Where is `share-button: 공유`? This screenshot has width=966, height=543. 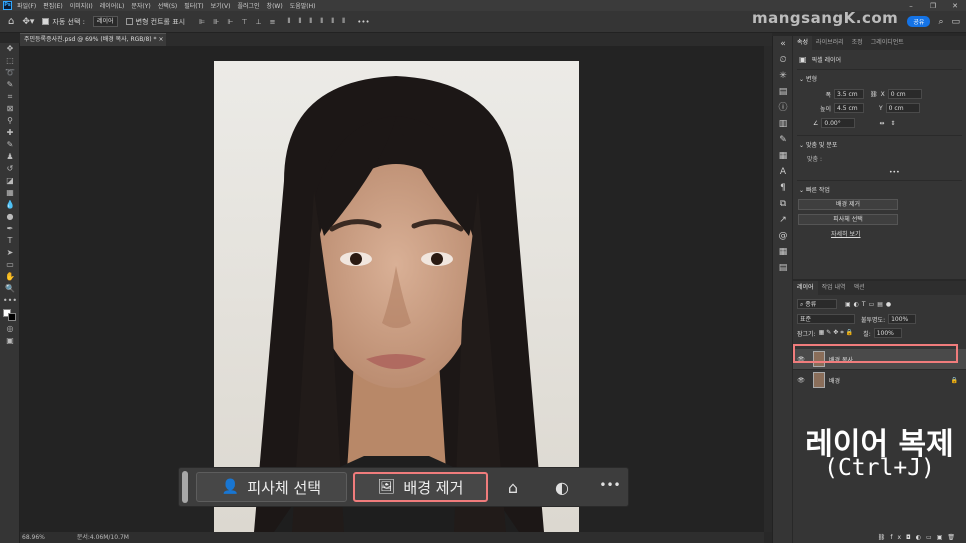
share-button: 공유 is located at coordinates (919, 21).